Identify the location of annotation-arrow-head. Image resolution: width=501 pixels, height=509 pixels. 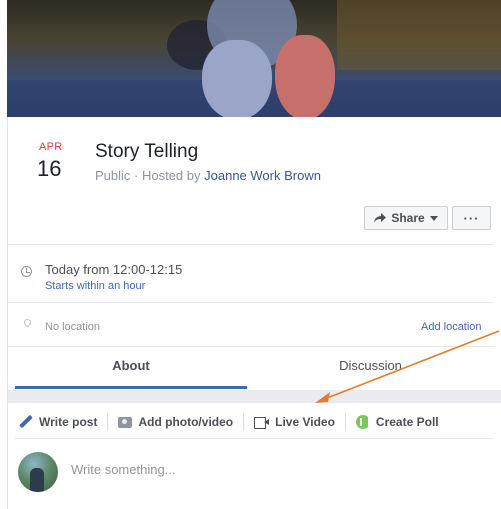
(322, 397).